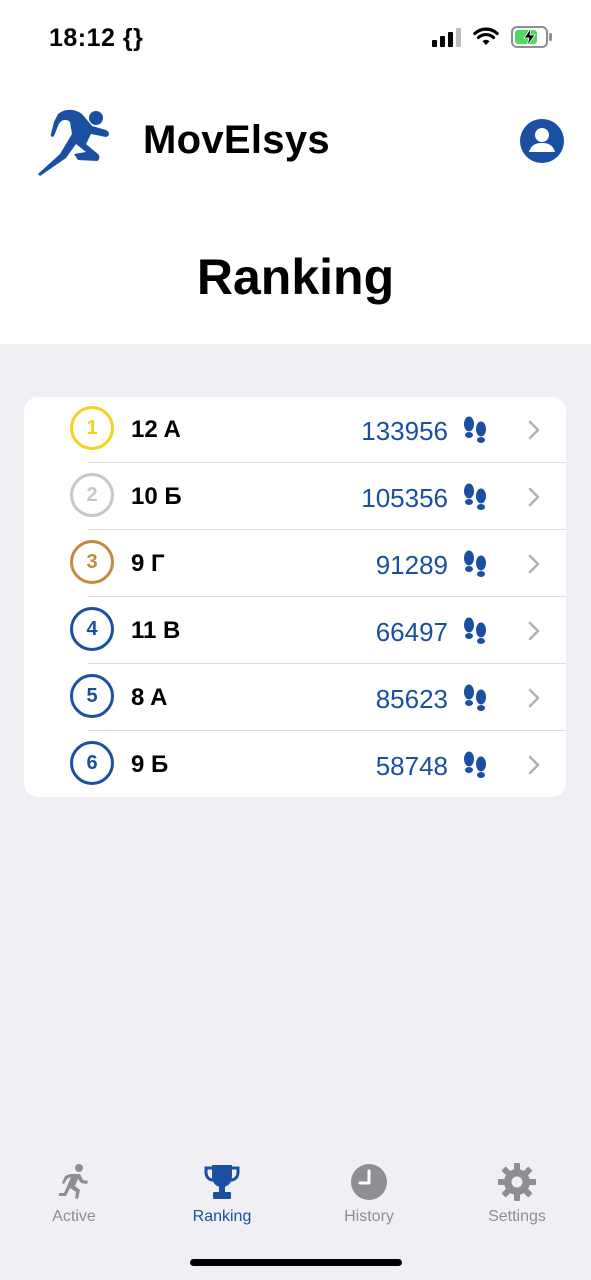  Describe the element at coordinates (92, 696) in the screenshot. I see `rank-badge: 5` at that location.